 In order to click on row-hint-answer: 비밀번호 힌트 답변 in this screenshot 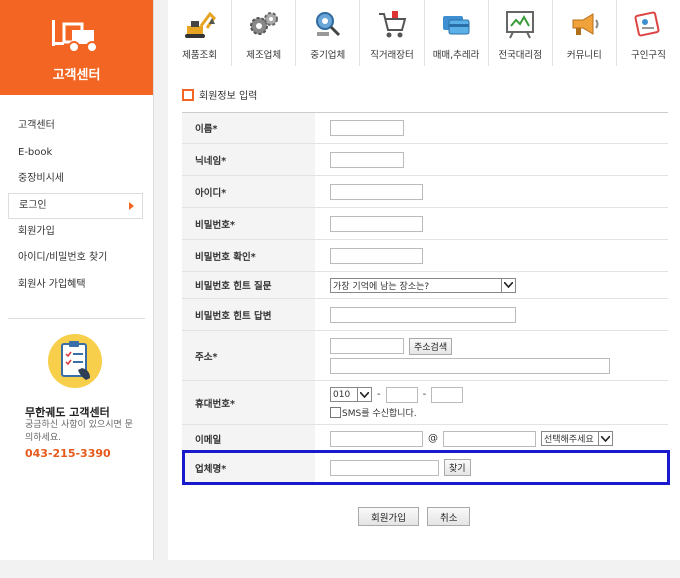, I will do `click(425, 315)`.